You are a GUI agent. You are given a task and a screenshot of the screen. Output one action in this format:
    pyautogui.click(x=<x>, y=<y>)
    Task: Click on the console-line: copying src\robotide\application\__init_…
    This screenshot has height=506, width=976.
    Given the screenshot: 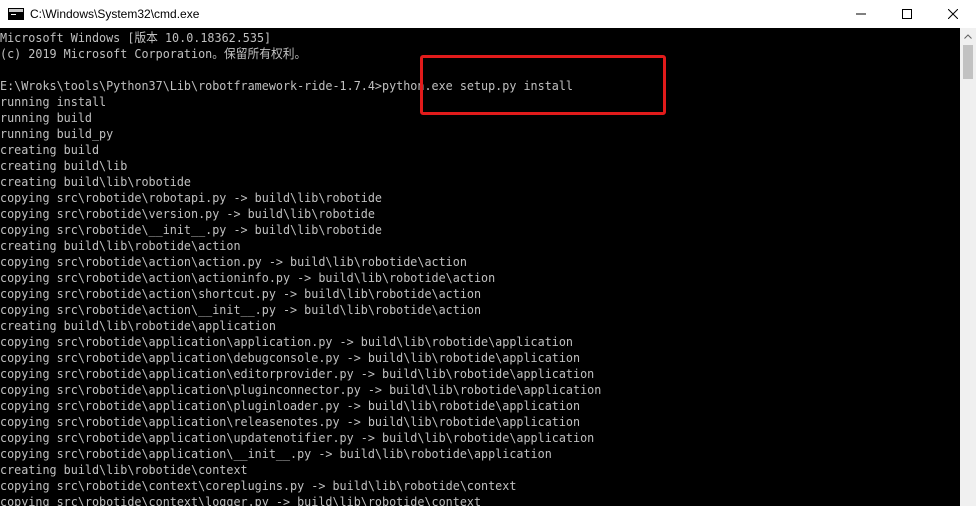 What is the action you would take?
    pyautogui.click(x=276, y=453)
    